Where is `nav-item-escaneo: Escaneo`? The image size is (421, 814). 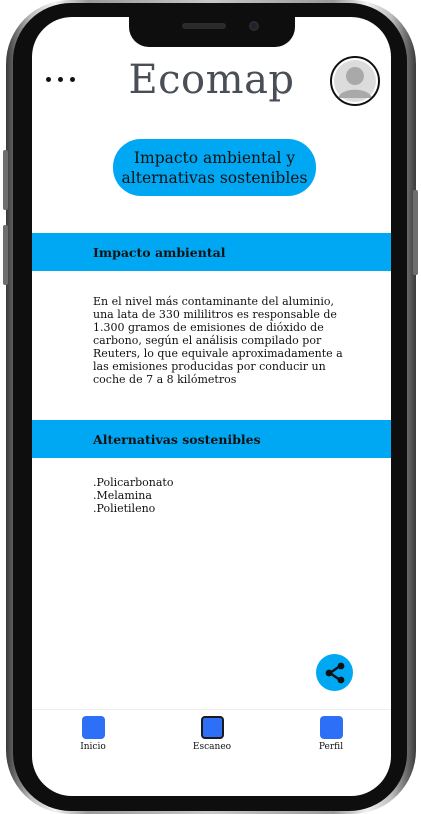 nav-item-escaneo: Escaneo is located at coordinates (212, 734).